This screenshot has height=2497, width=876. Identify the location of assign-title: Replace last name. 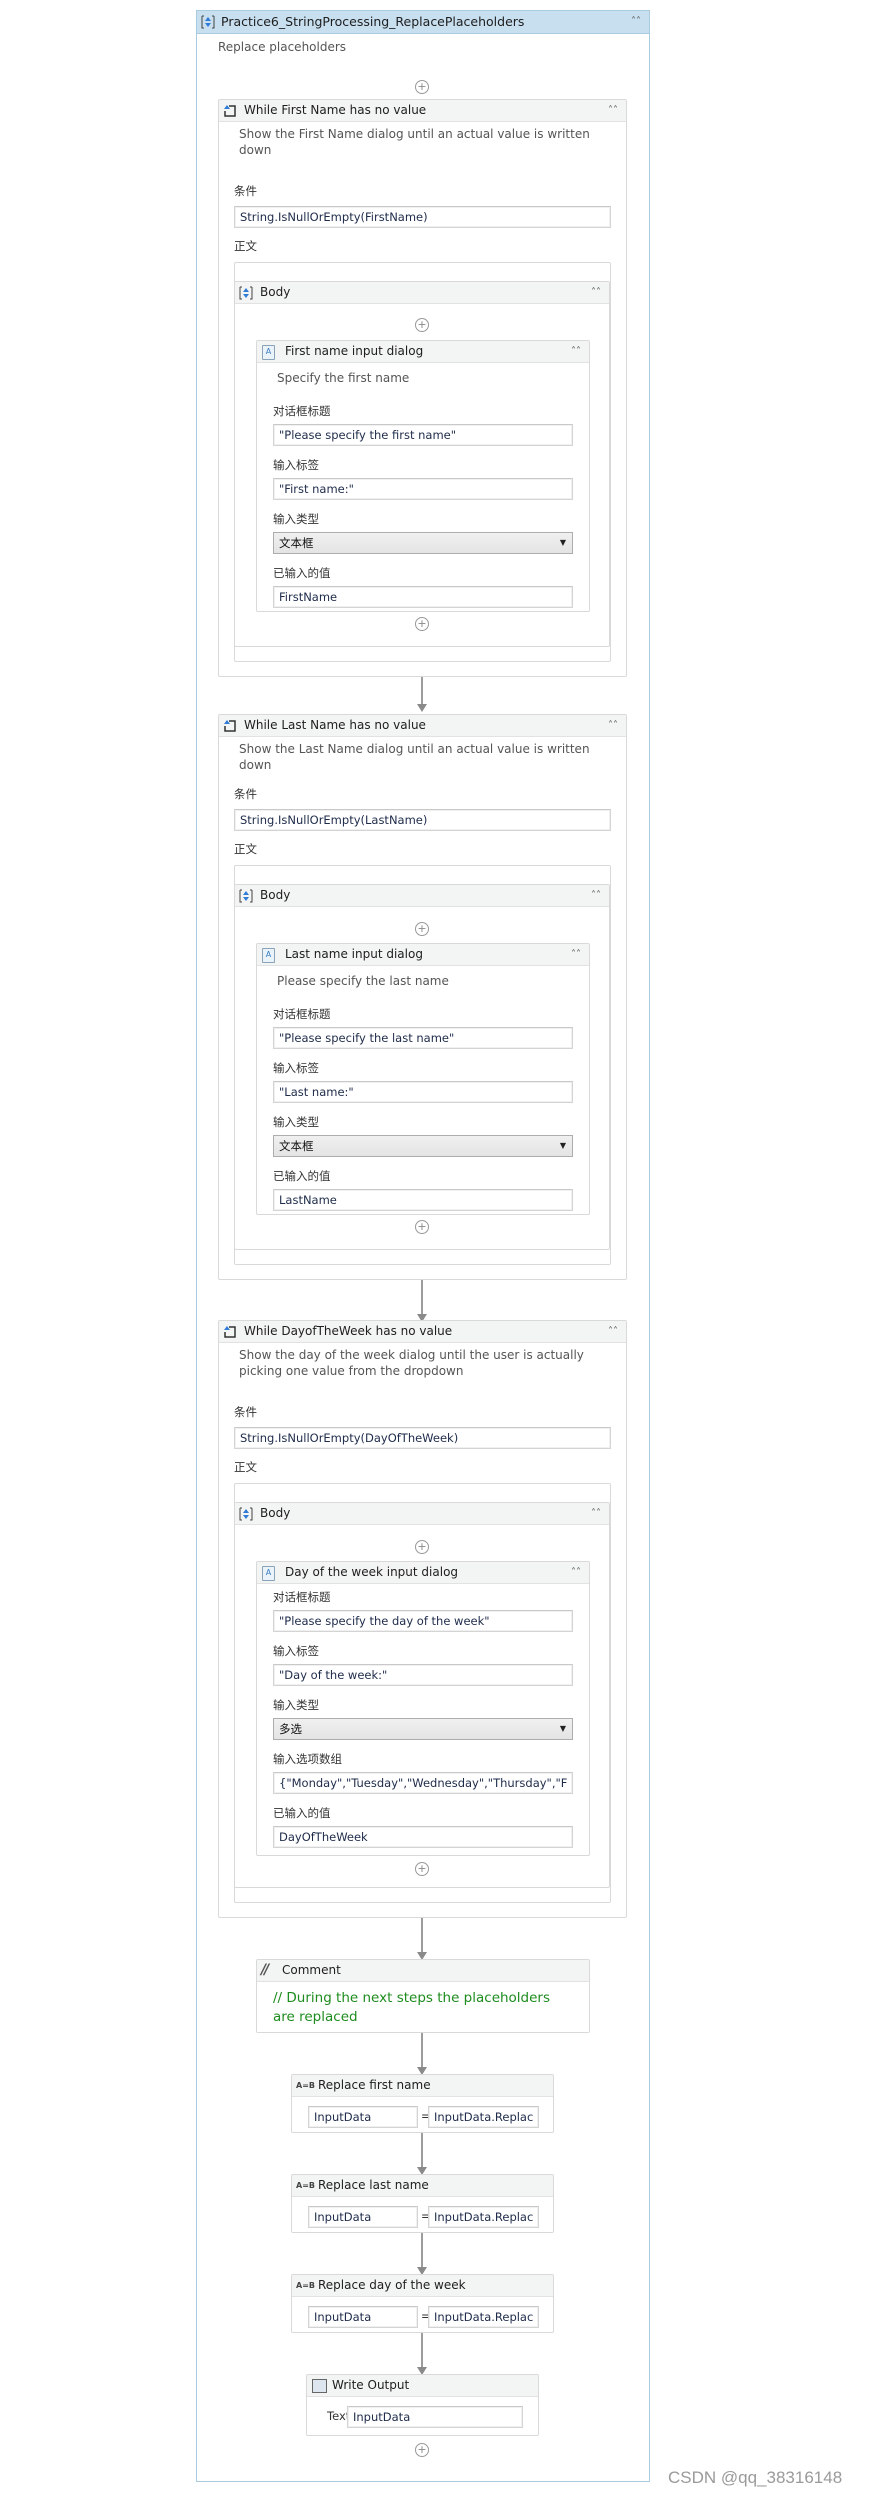
(373, 2185).